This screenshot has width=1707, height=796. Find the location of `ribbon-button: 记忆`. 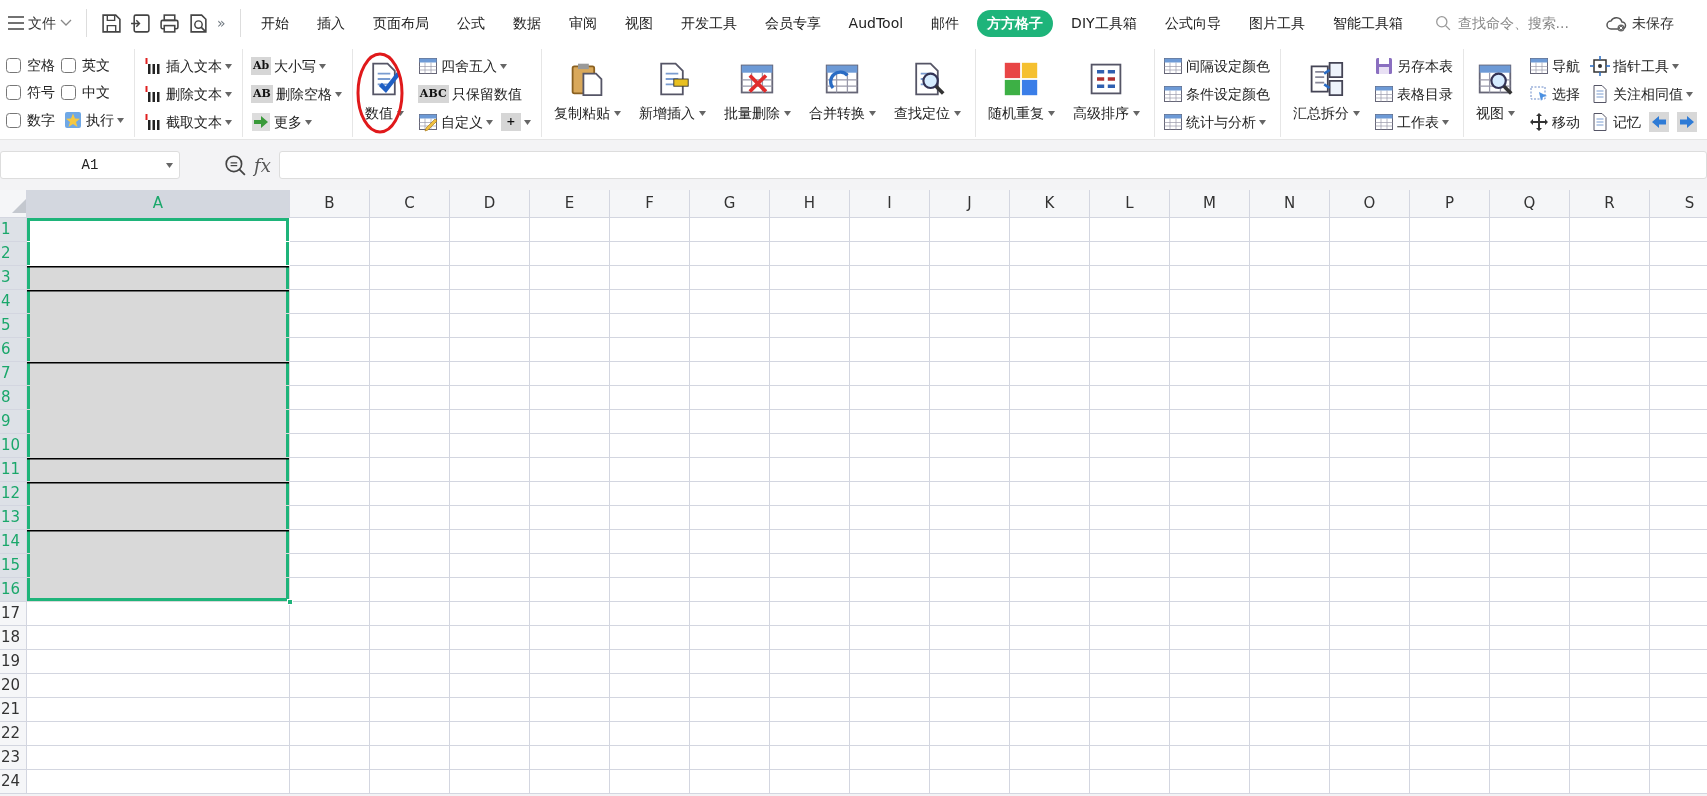

ribbon-button: 记忆 is located at coordinates (1615, 122).